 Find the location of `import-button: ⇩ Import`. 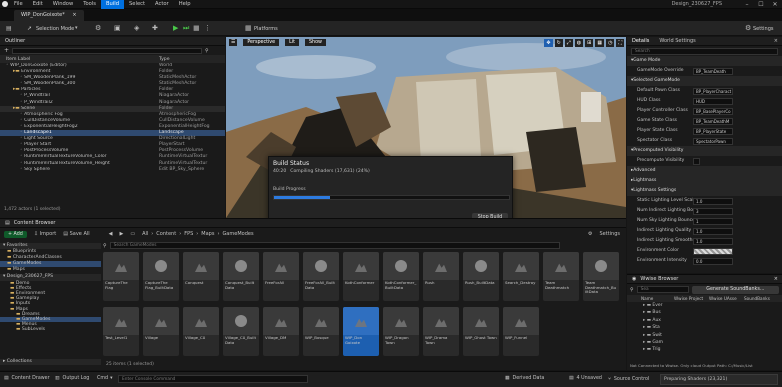

import-button: ⇩ Import is located at coordinates (45, 234).